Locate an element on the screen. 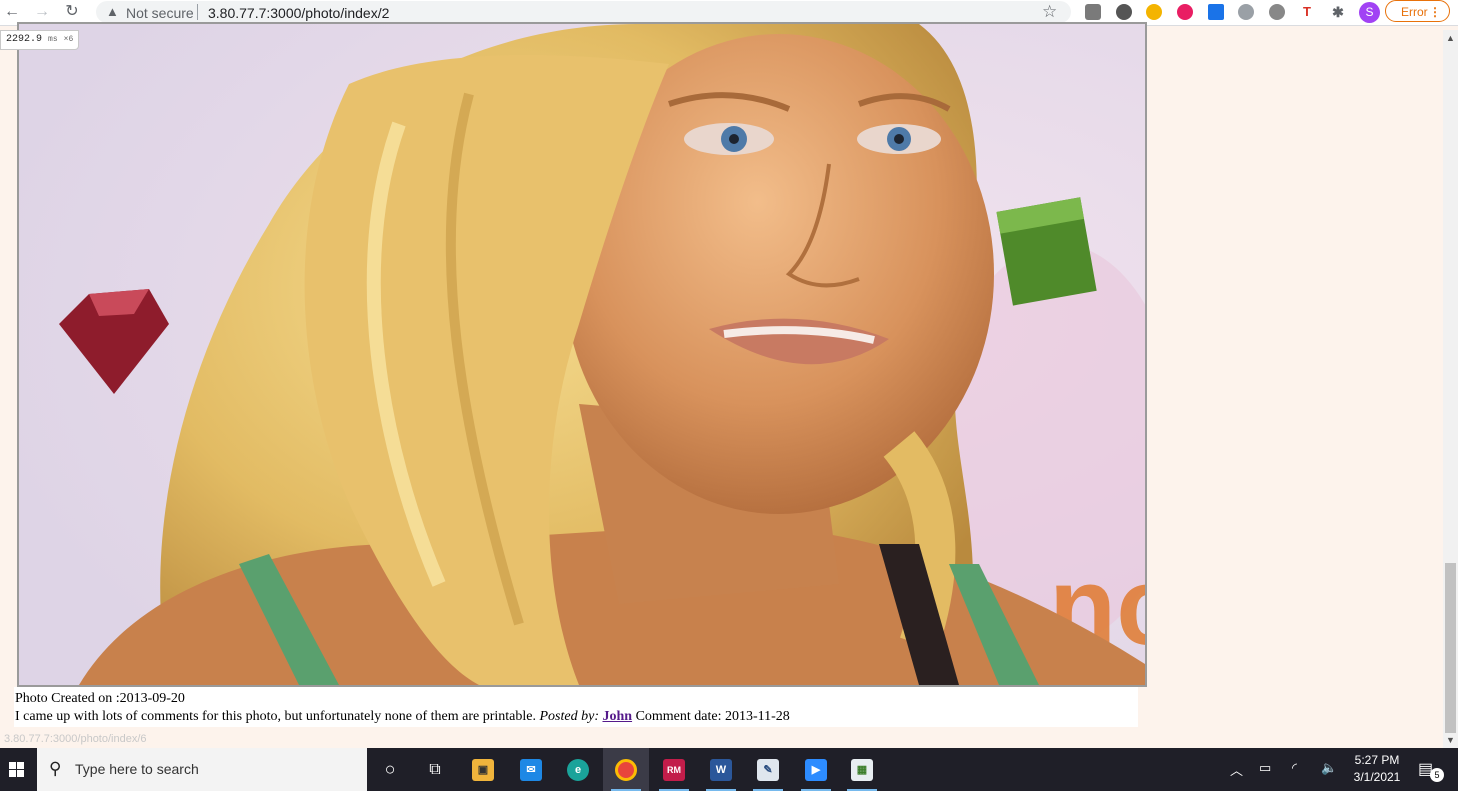 The image size is (1458, 791). perf-value: 2292.9 is located at coordinates (24, 39).